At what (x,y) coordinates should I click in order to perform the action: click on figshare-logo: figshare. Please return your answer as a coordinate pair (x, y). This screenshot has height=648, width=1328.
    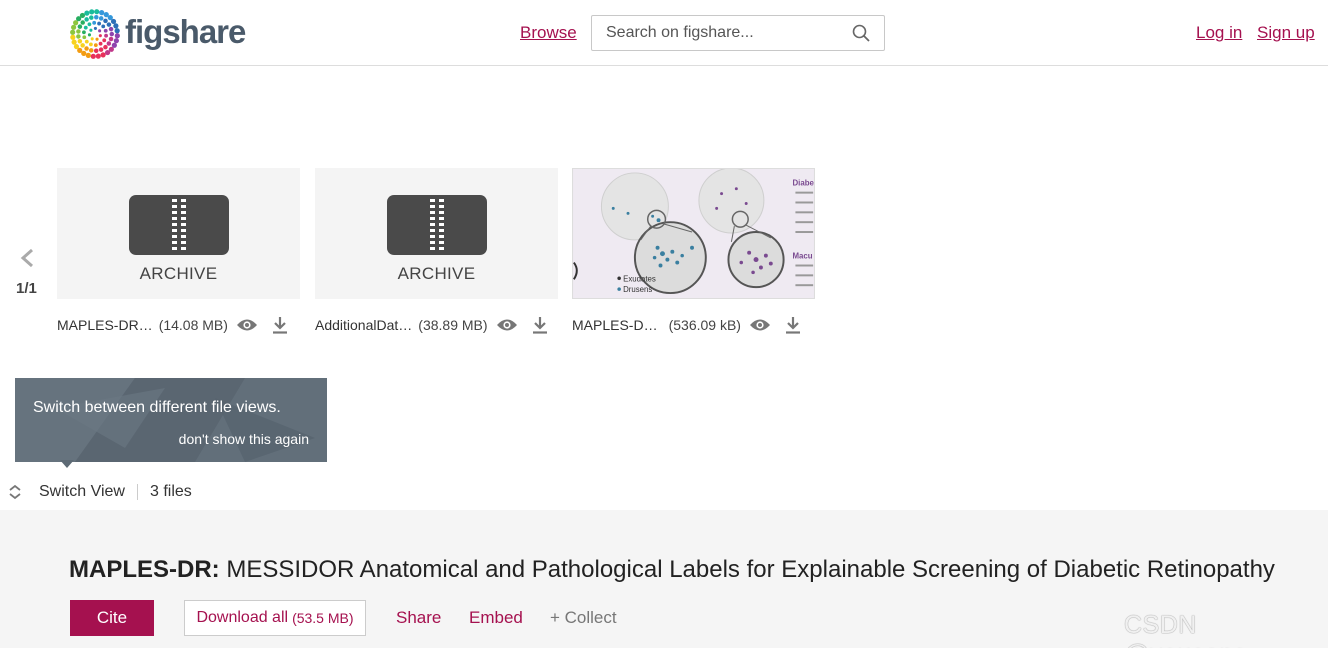
    Looking at the image, I should click on (157, 34).